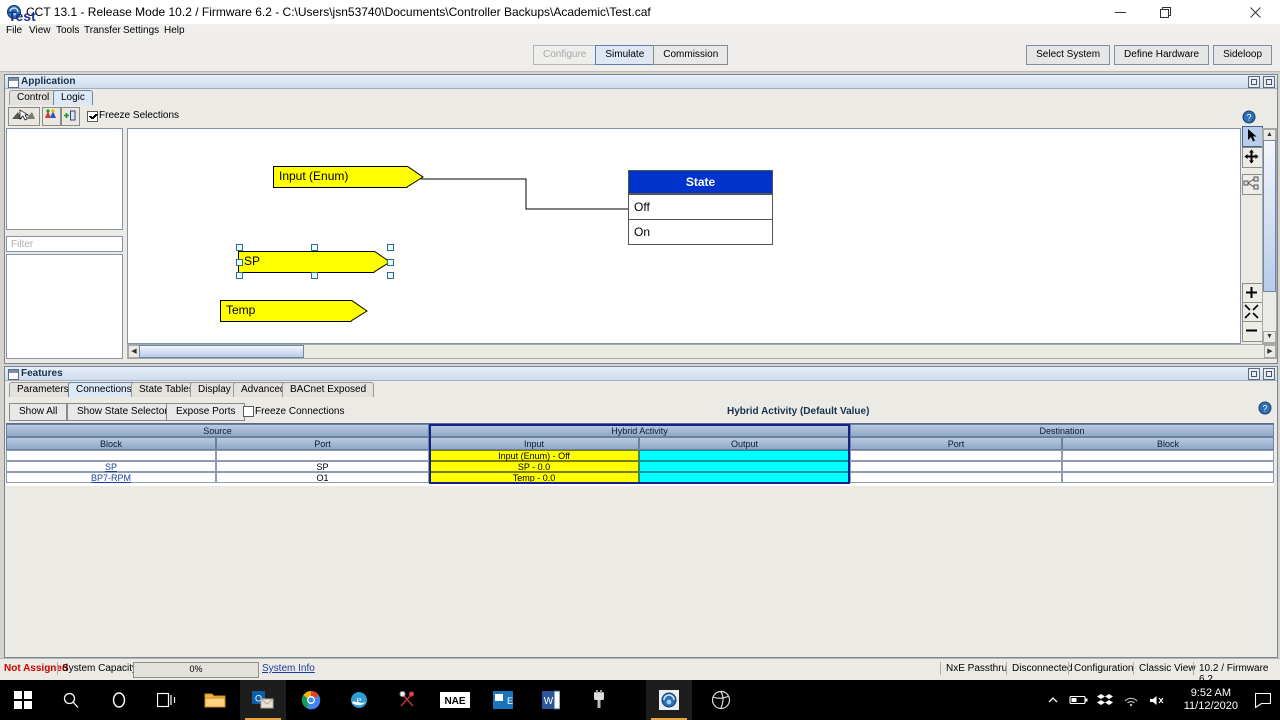 This screenshot has height=720, width=1280. What do you see at coordinates (67, 31) in the screenshot?
I see `menu-item-tools: Tools` at bounding box center [67, 31].